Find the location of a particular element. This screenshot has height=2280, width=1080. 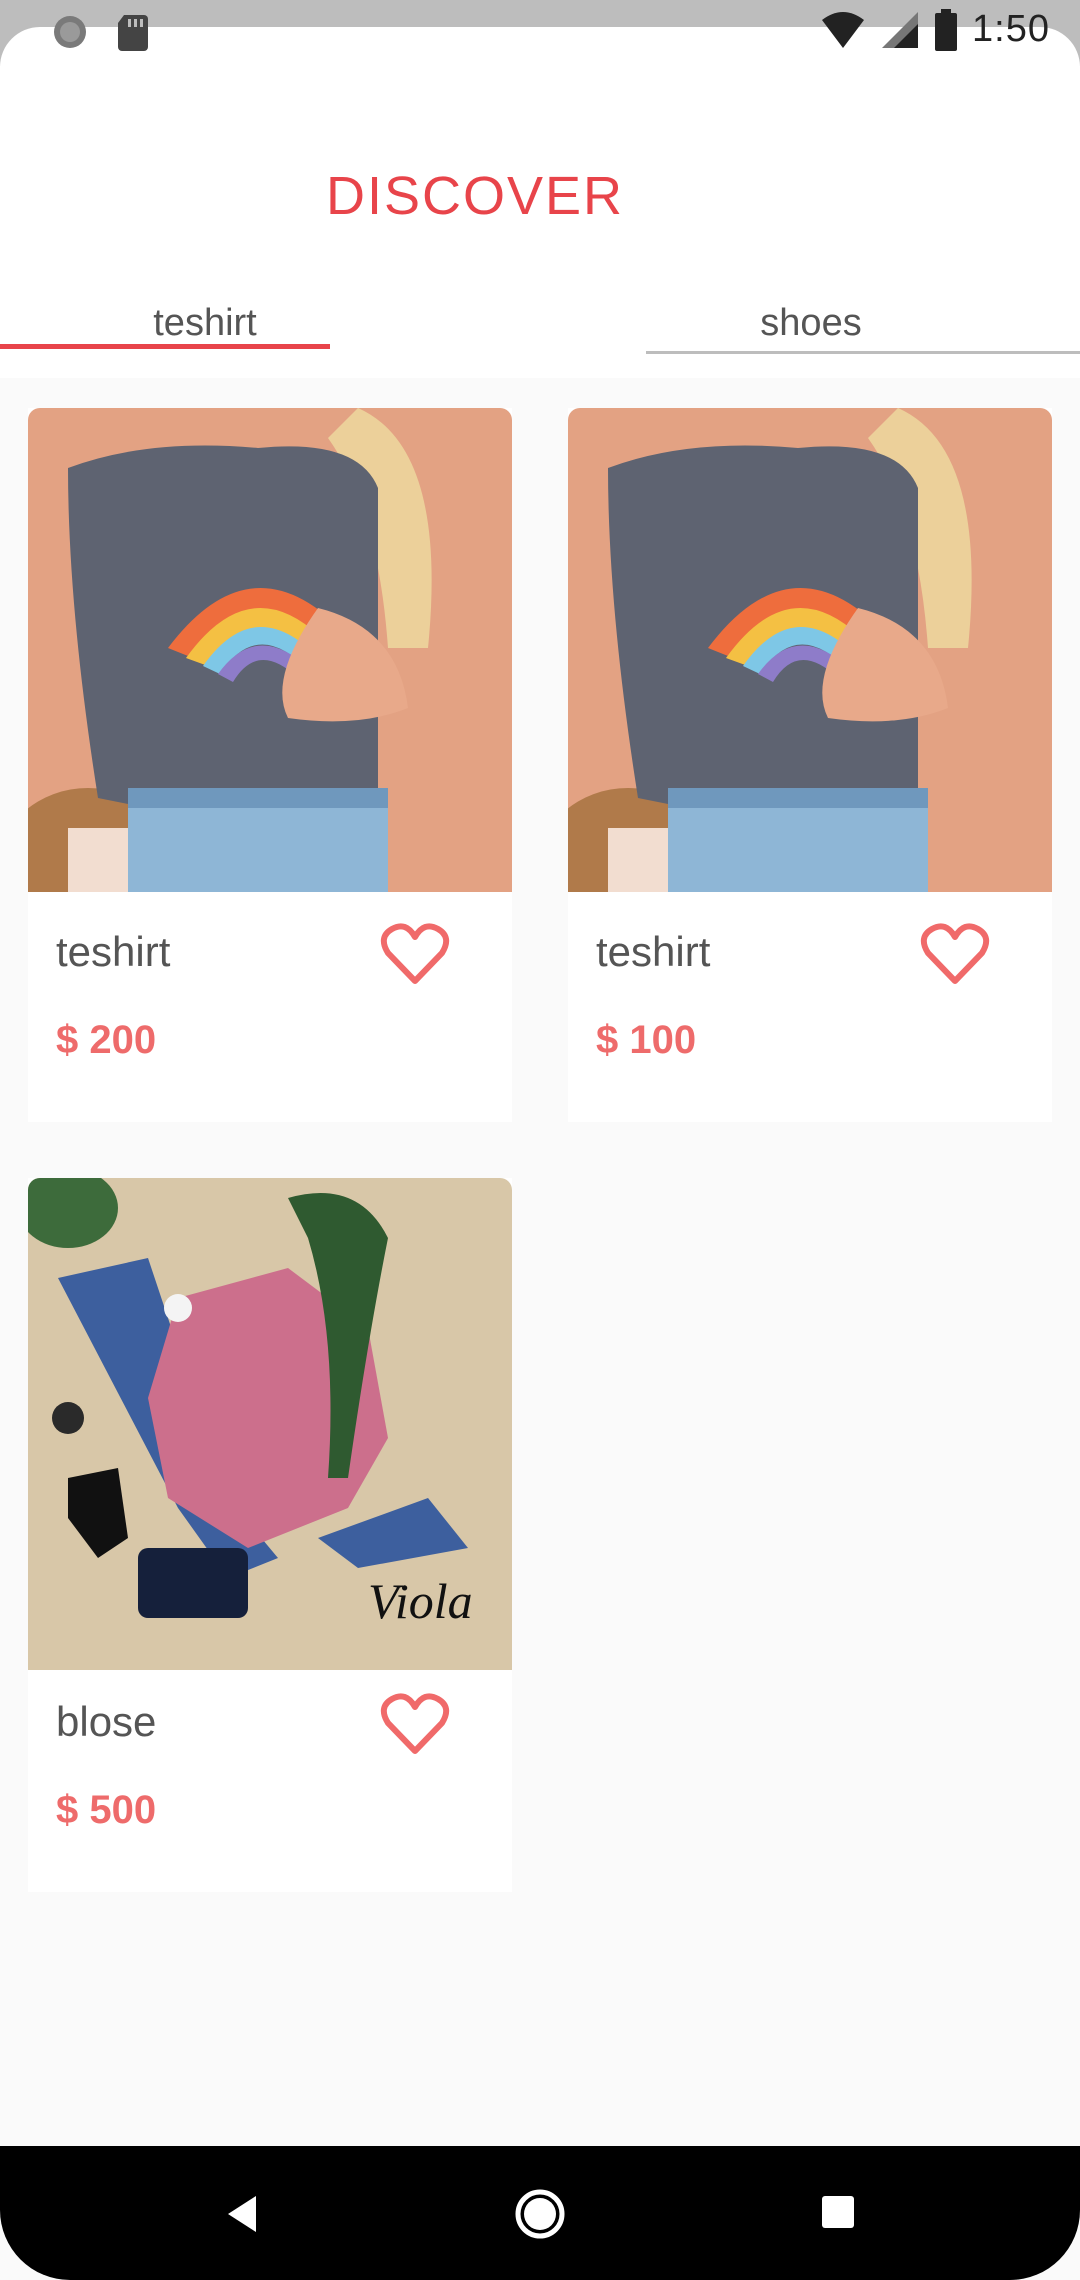

status-bar: 1:50 is located at coordinates (540, 33).